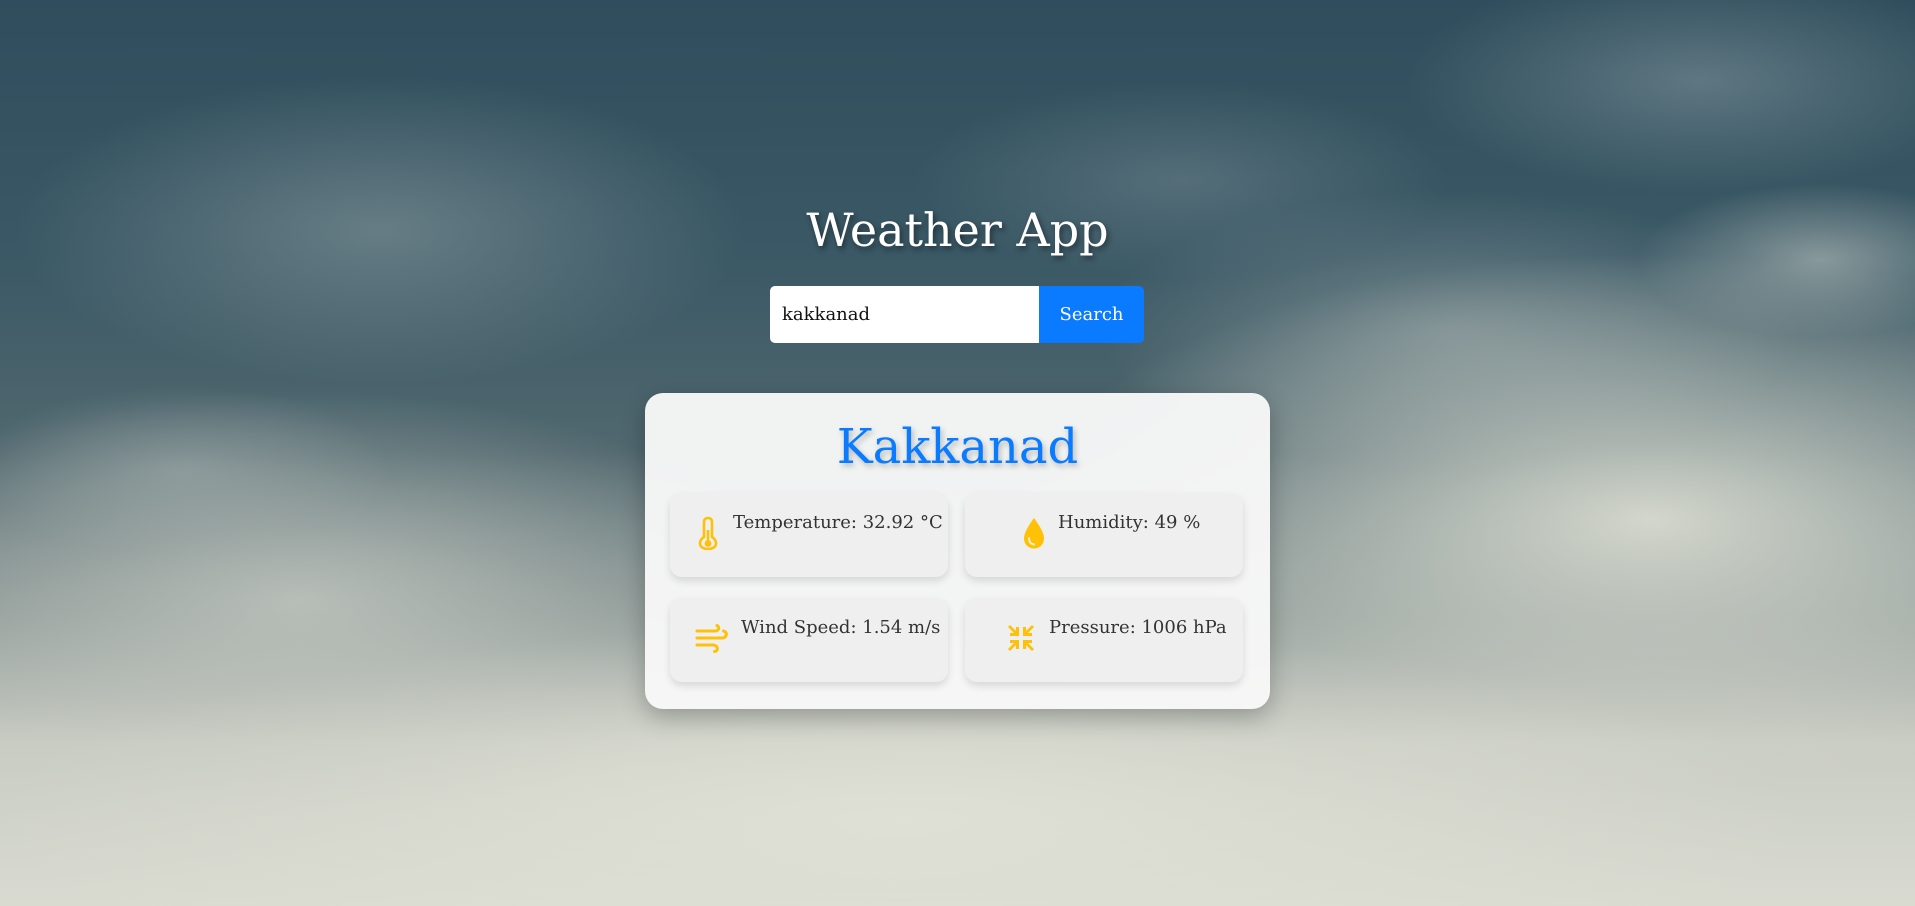 The image size is (1915, 906). Describe the element at coordinates (1091, 314) in the screenshot. I see `search-button: Search` at that location.